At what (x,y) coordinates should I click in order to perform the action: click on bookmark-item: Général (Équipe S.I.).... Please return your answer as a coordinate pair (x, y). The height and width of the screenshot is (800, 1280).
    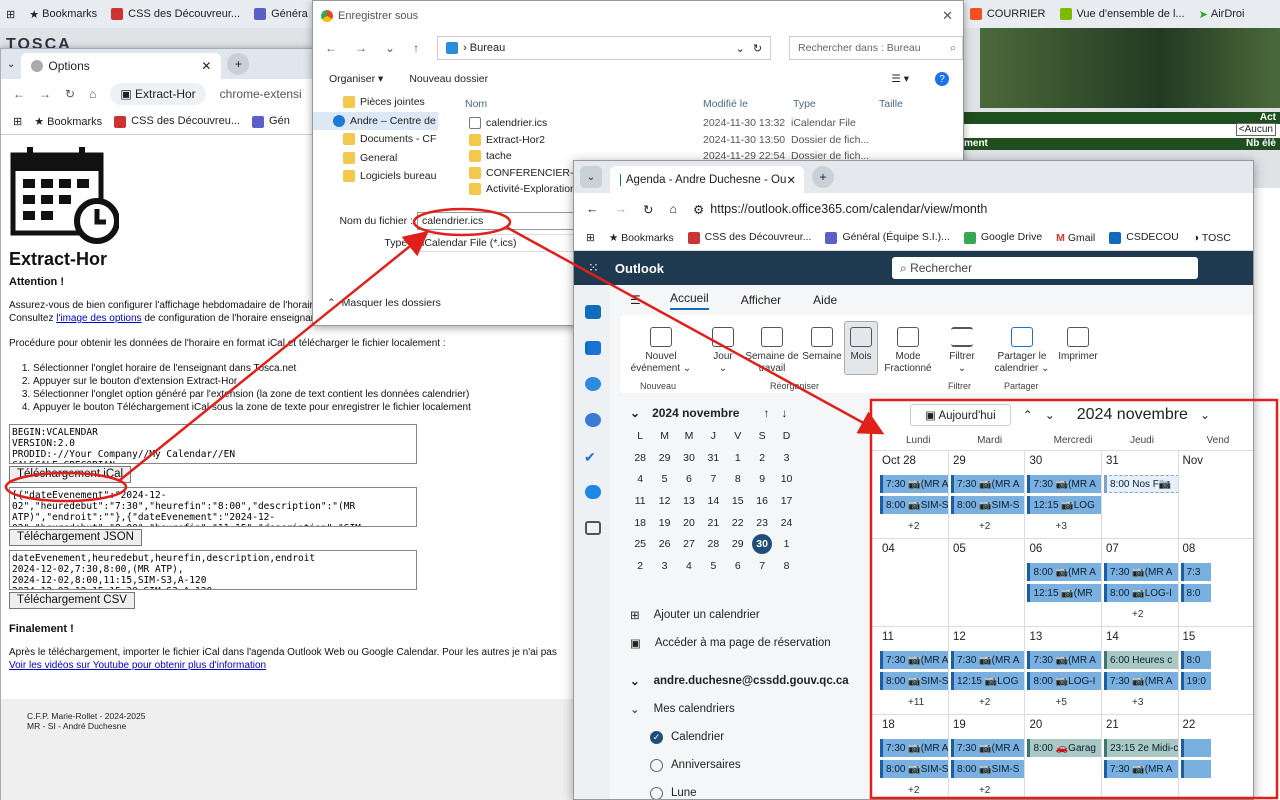
    Looking at the image, I should click on (887, 237).